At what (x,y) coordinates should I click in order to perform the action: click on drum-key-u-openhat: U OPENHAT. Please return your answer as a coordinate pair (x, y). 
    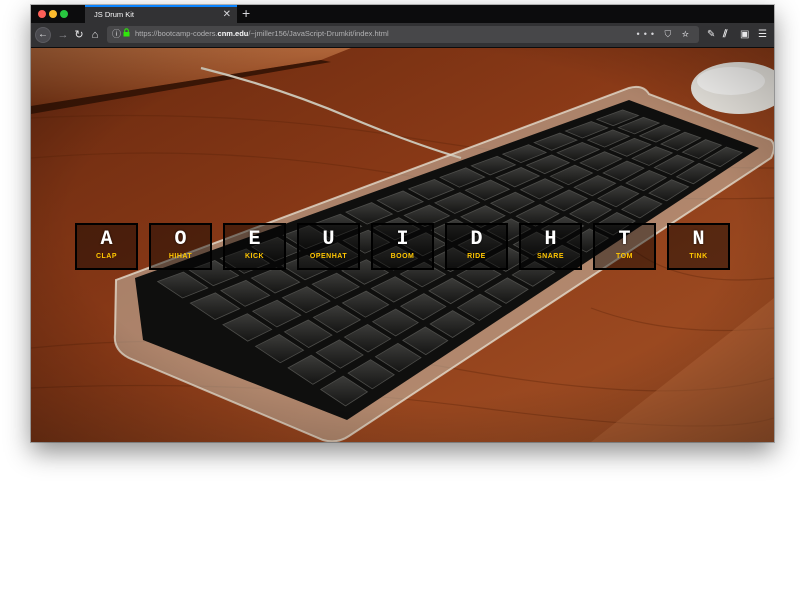
    Looking at the image, I should click on (328, 246).